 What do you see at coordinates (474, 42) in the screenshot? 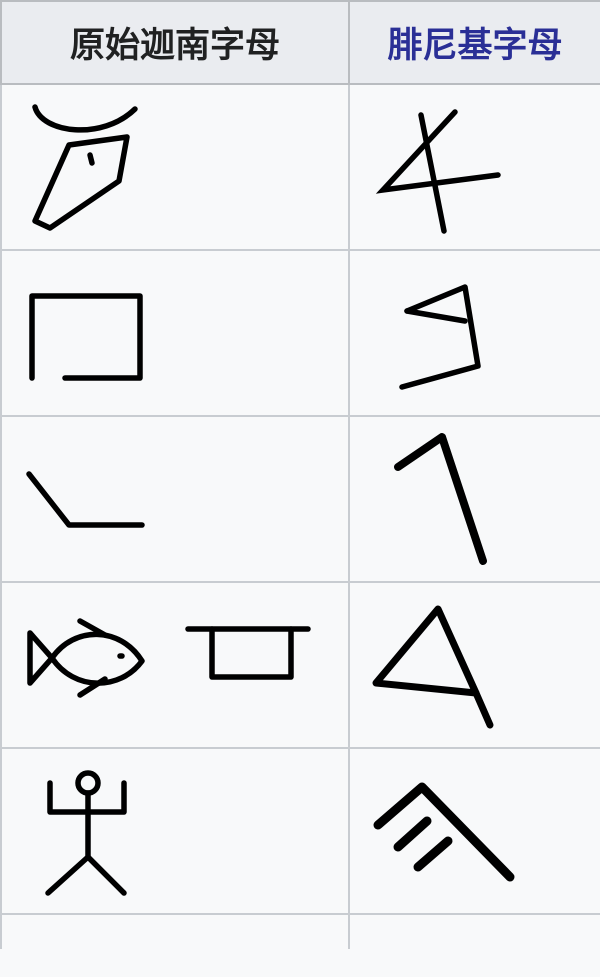
I see `header-phoenician-link: 腓尼基字母` at bounding box center [474, 42].